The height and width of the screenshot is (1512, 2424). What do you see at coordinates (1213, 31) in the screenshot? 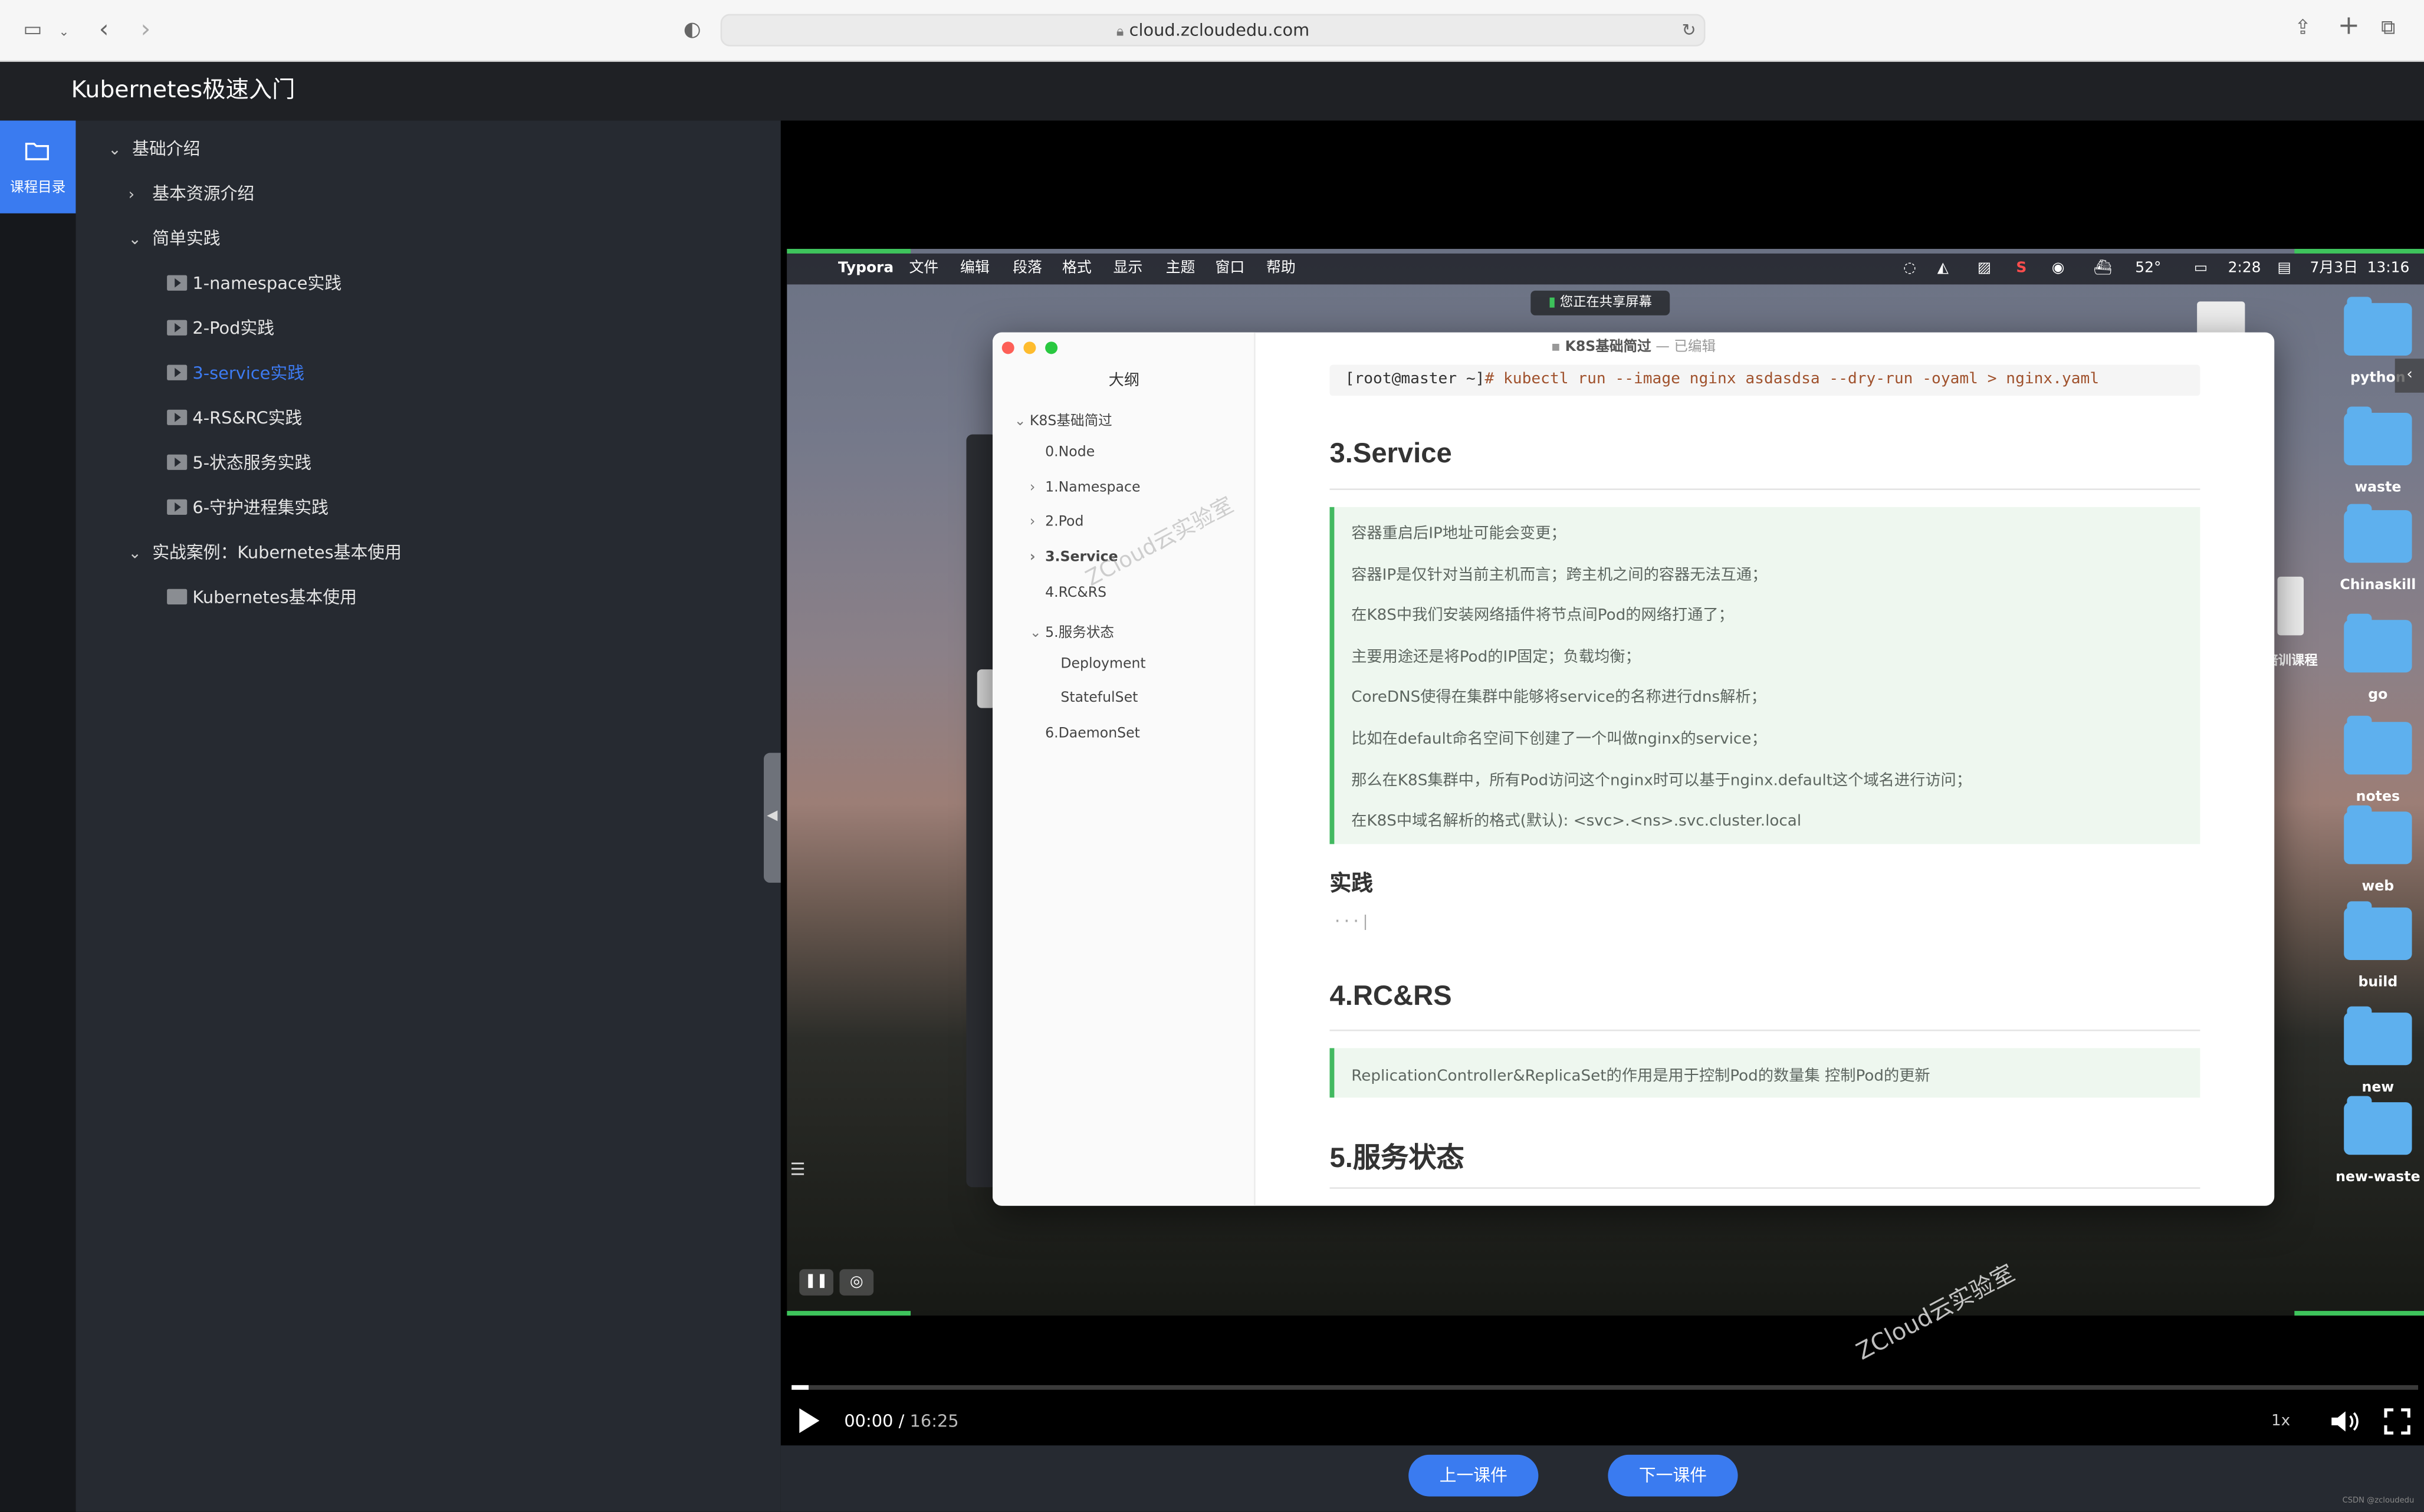
I see `address-bar: 🔒︎ cloud.zcloudedu.com ↻` at bounding box center [1213, 31].